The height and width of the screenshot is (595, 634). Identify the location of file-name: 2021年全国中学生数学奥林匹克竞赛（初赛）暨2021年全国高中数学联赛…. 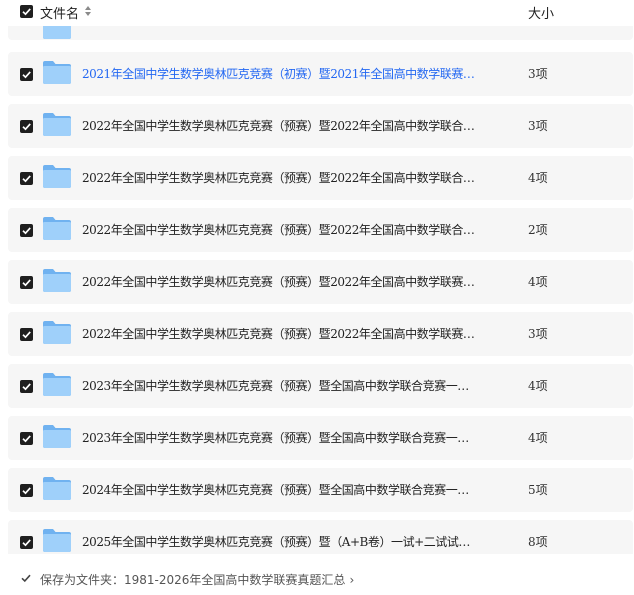
(282, 73).